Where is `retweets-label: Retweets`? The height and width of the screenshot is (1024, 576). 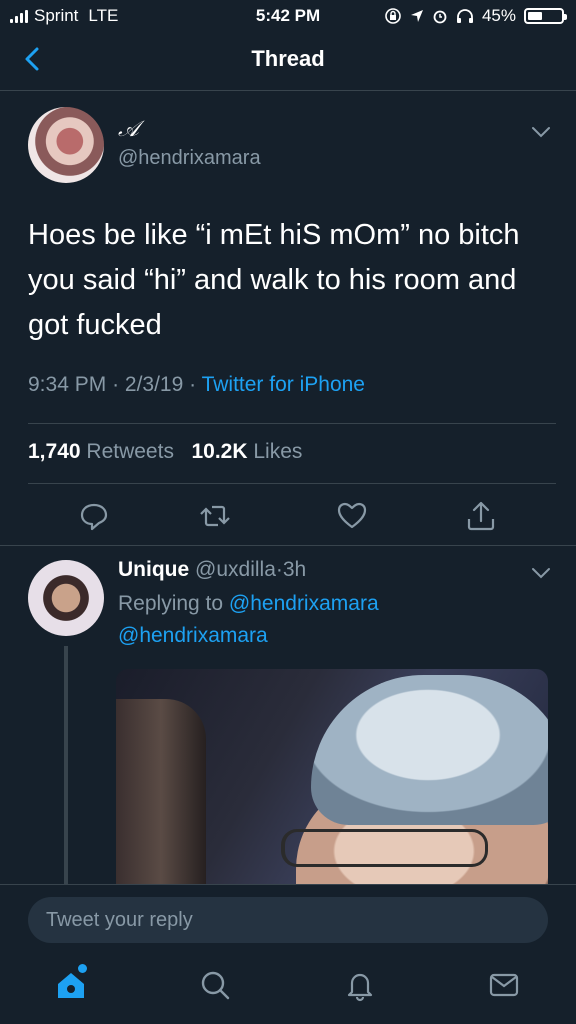 retweets-label: Retweets is located at coordinates (130, 451).